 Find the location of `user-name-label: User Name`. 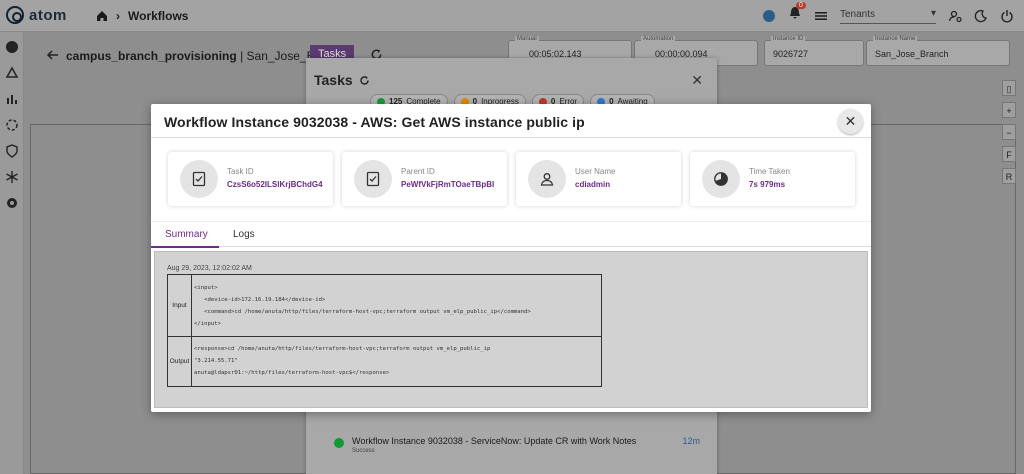

user-name-label: User Name is located at coordinates (595, 171).